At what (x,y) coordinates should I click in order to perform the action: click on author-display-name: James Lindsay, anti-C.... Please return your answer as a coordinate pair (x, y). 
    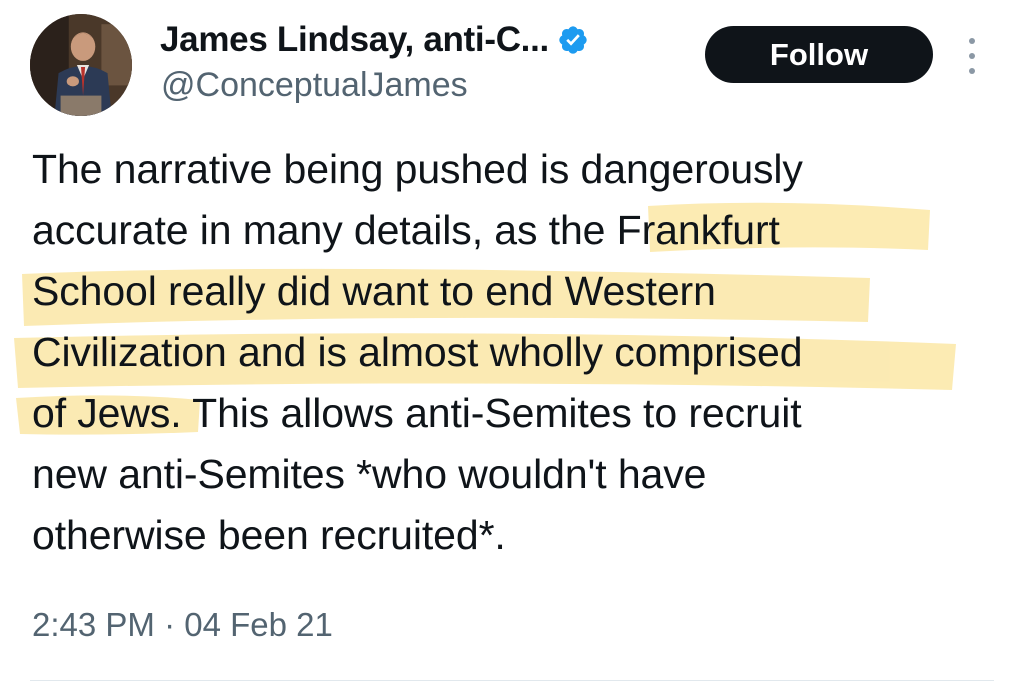
    Looking at the image, I should click on (354, 40).